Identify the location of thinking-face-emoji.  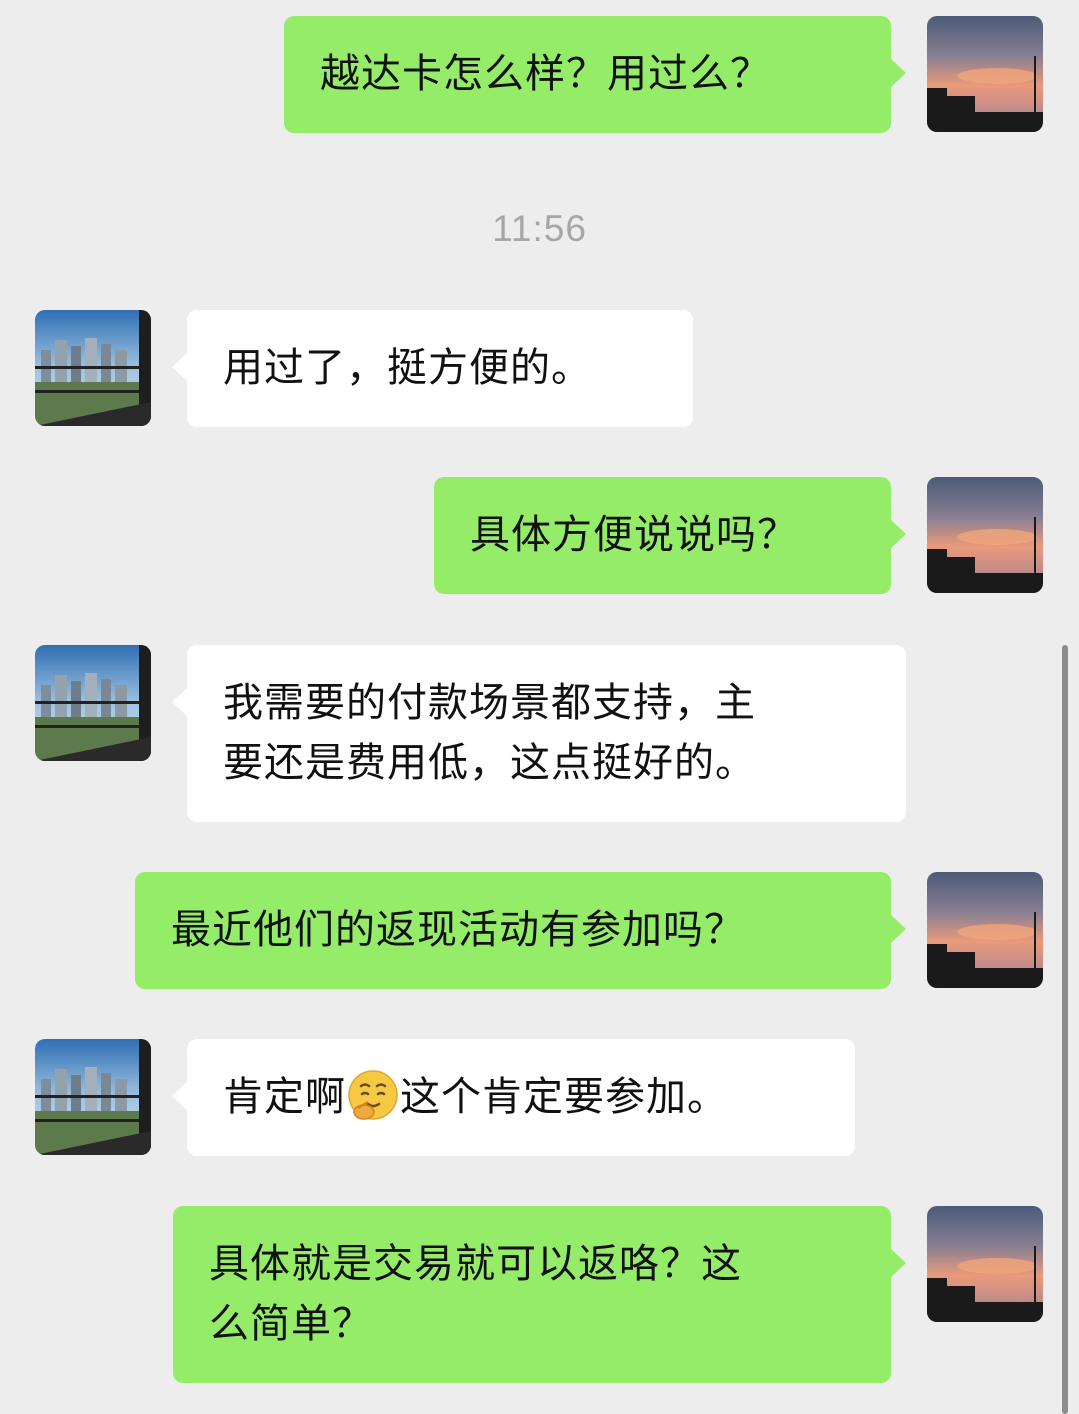
(373, 1095).